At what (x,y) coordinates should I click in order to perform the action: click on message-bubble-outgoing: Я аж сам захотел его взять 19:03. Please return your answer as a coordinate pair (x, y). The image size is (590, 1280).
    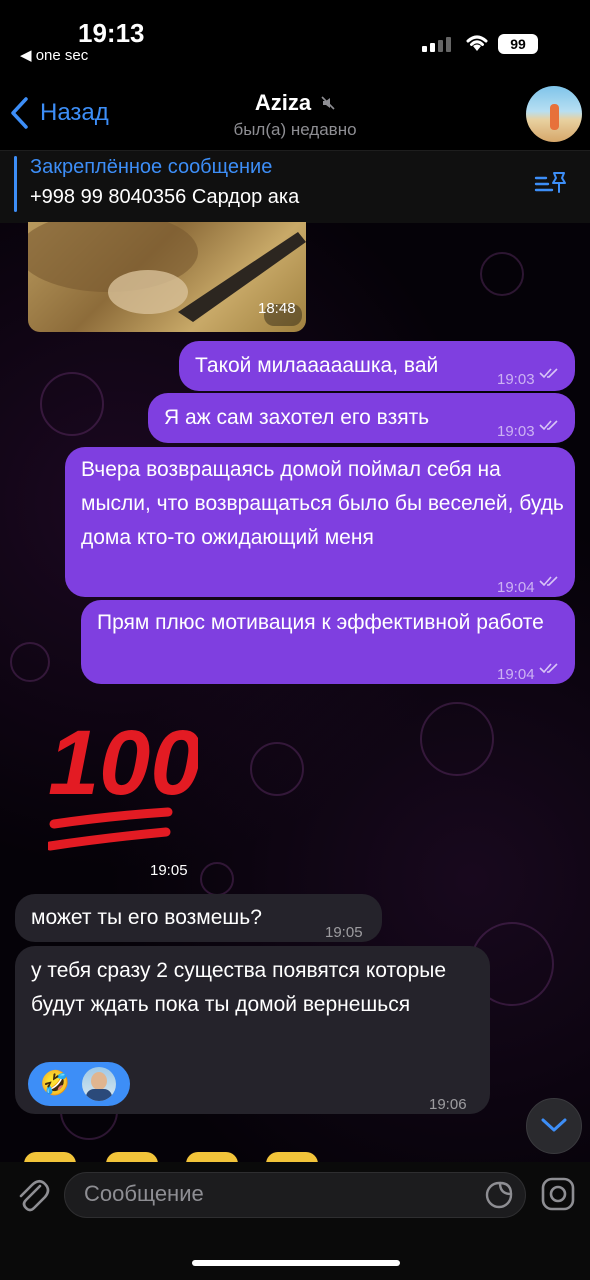
    Looking at the image, I should click on (361, 418).